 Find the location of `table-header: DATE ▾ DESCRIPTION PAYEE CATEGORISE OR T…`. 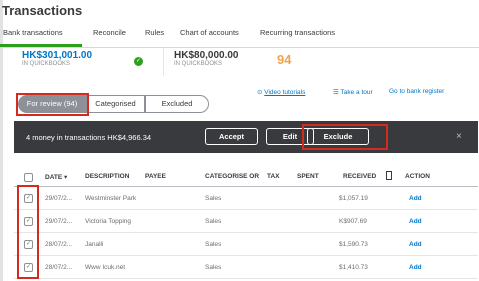

table-header: DATE ▾ DESCRIPTION PAYEE CATEGORISE OR T… is located at coordinates (246, 176).